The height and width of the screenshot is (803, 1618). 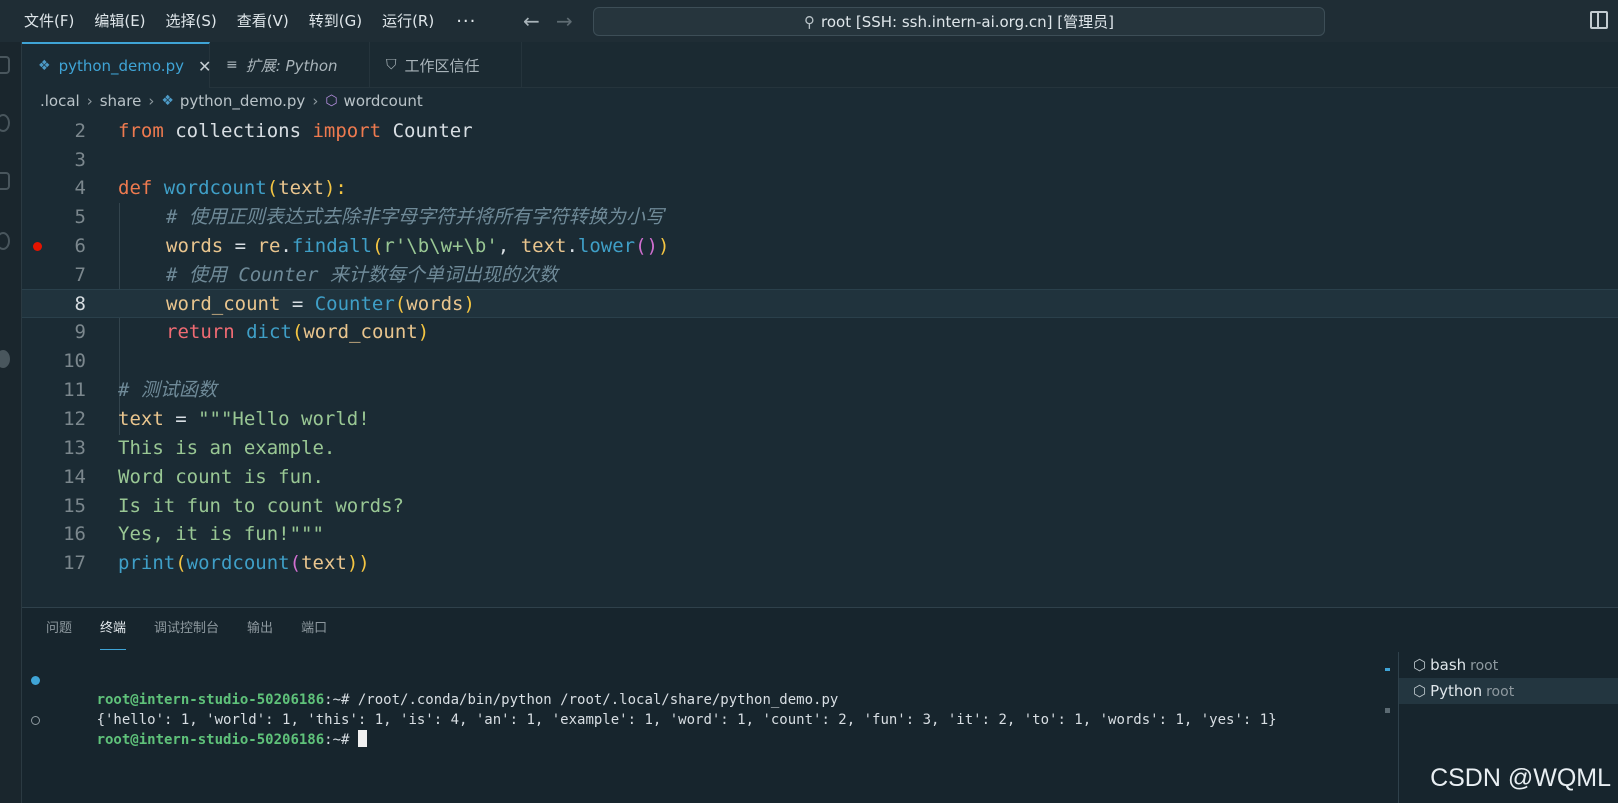 I want to click on code-comment: # 使用正则表达式去除非字母字符并将所有字符转换为小写, so click(x=415, y=217).